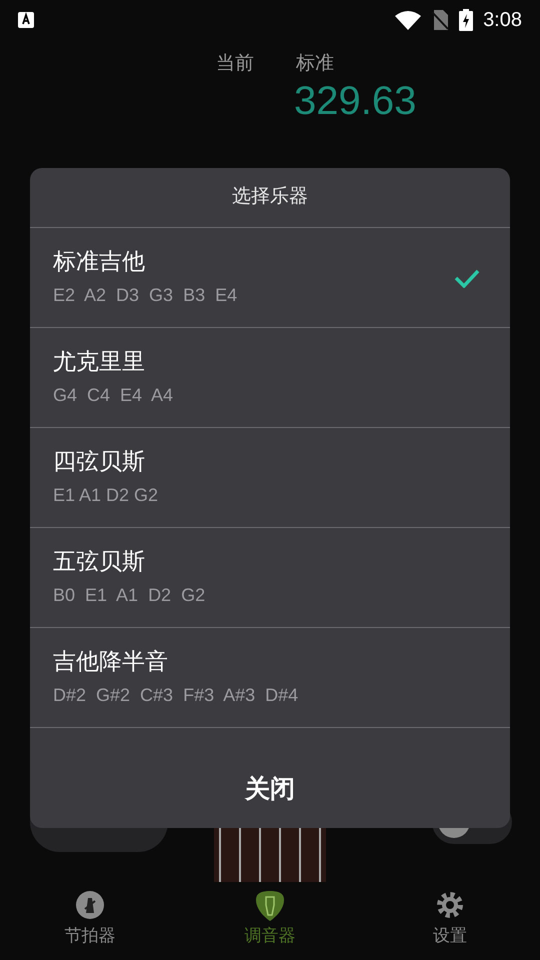 The width and height of the screenshot is (540, 960). Describe the element at coordinates (450, 920) in the screenshot. I see `nav-tab: 设置` at that location.